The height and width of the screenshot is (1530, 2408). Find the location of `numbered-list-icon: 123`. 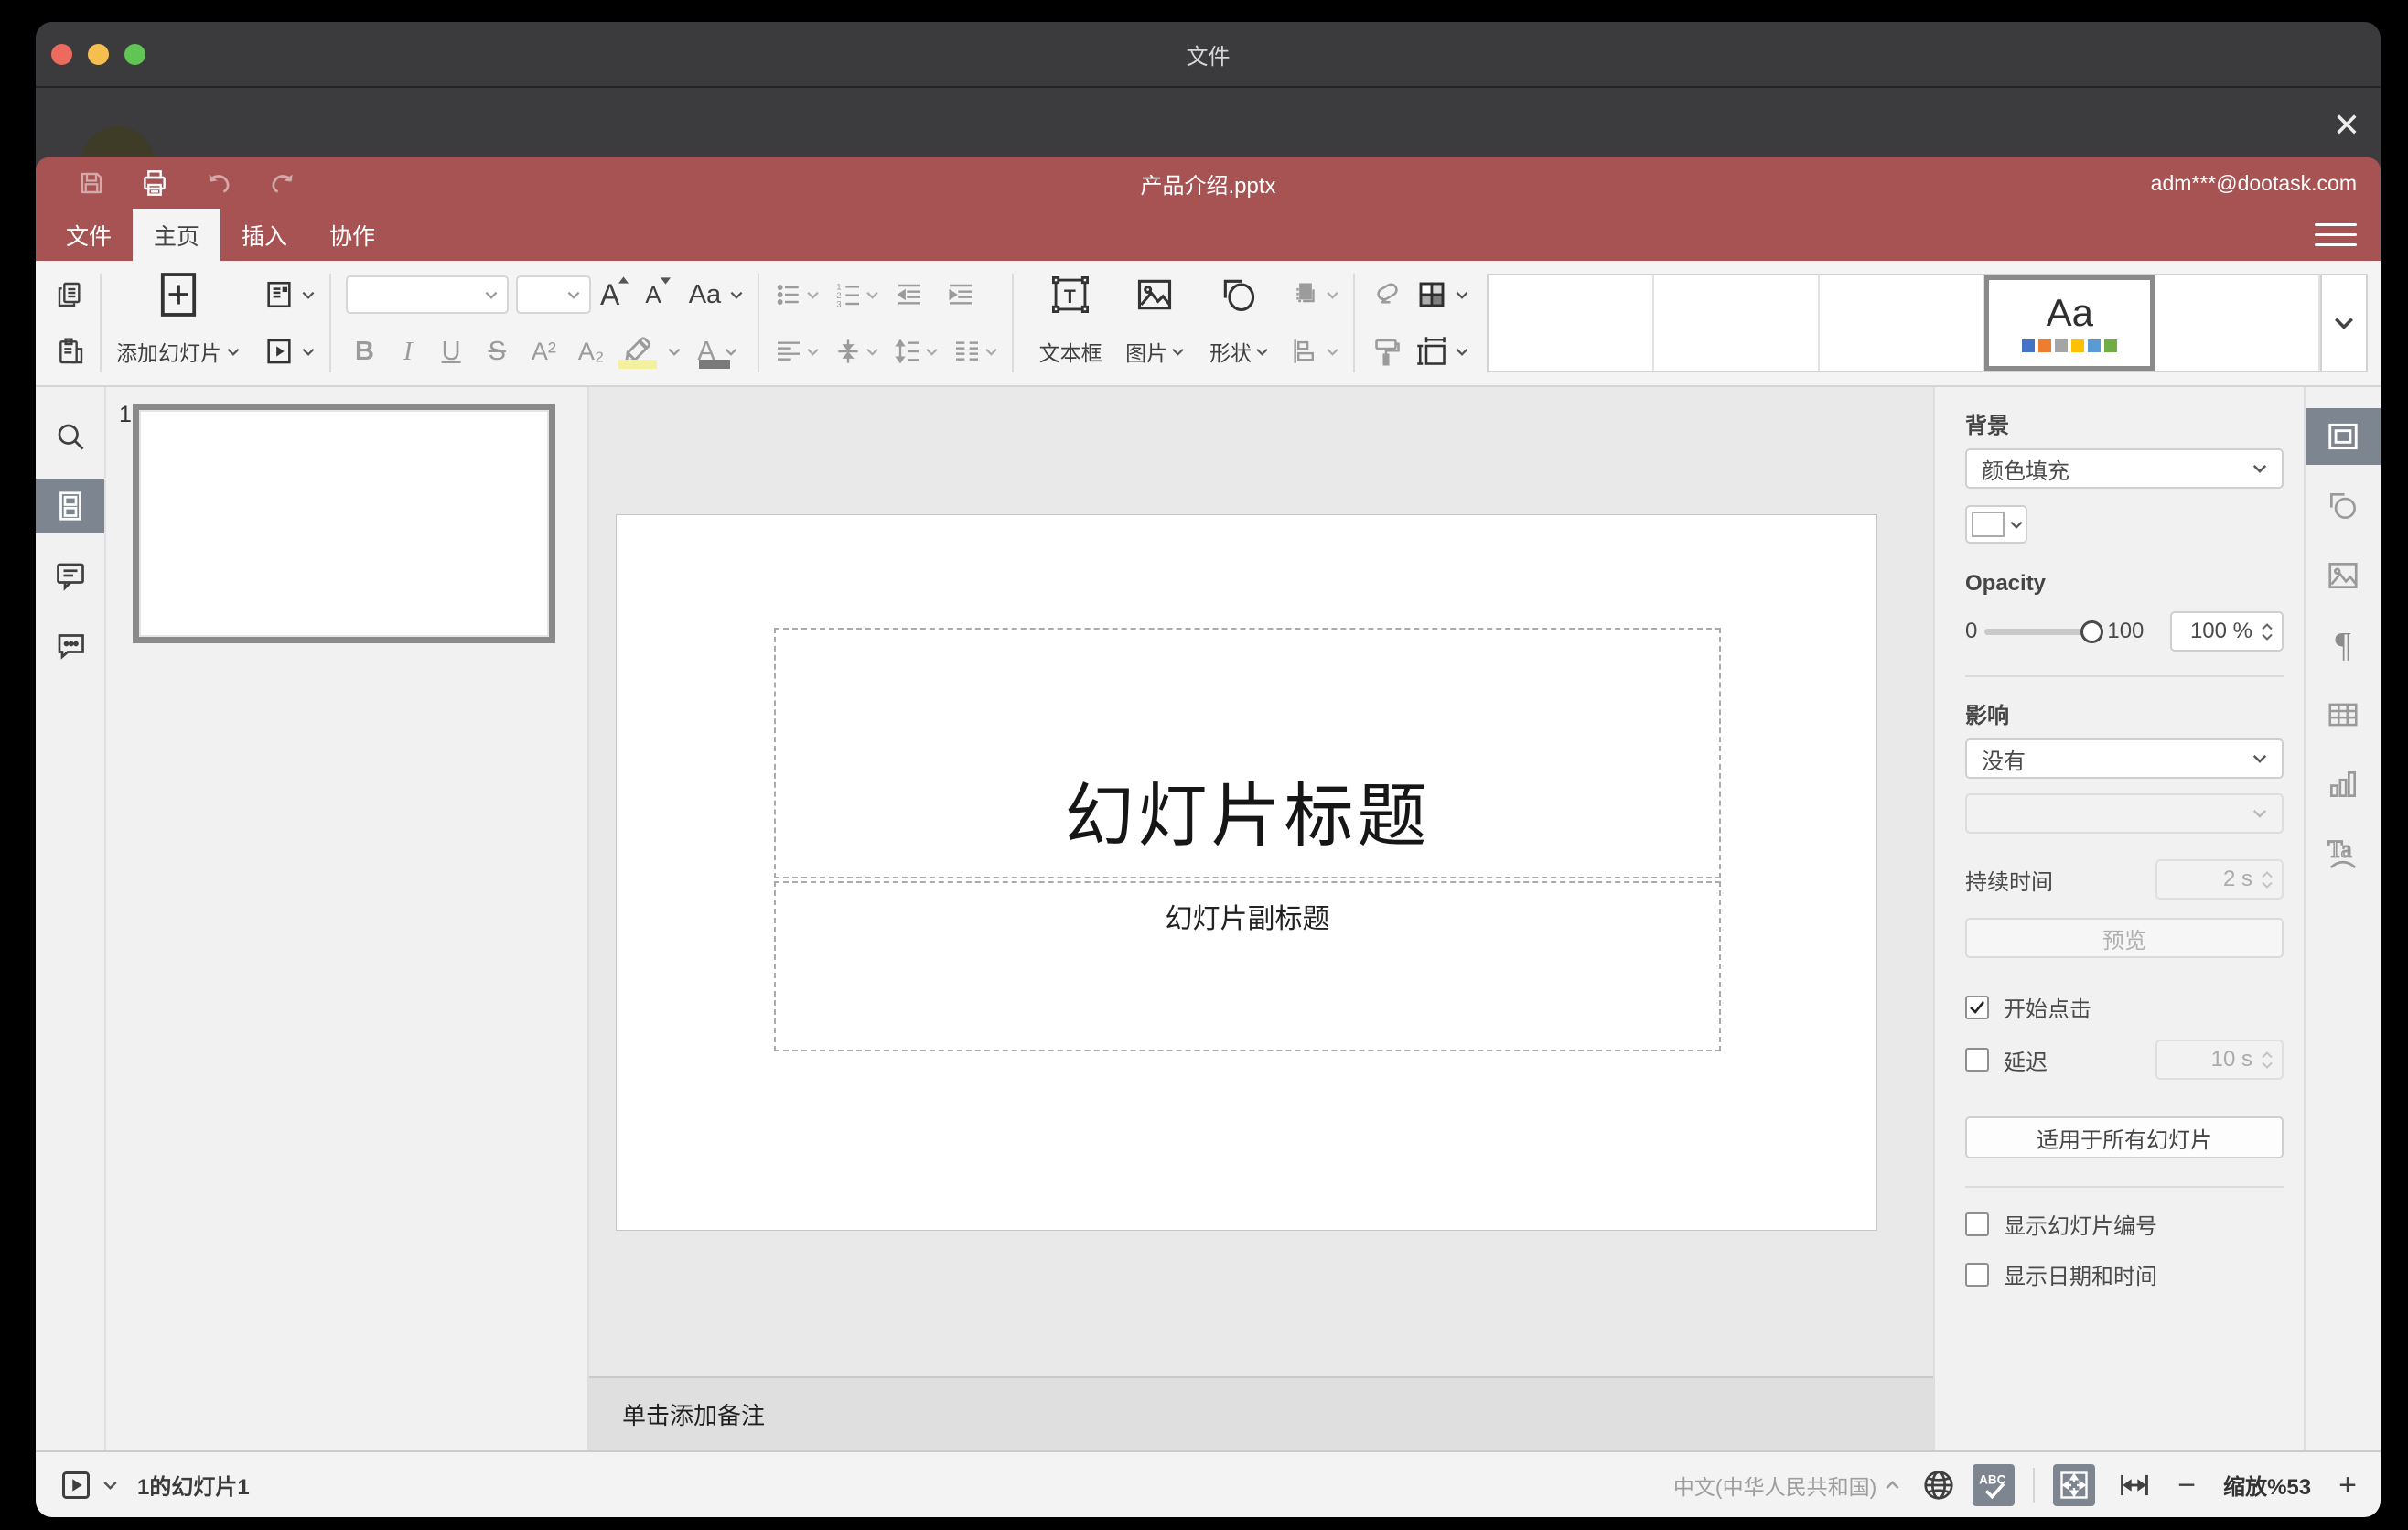

numbered-list-icon: 123 is located at coordinates (848, 294).